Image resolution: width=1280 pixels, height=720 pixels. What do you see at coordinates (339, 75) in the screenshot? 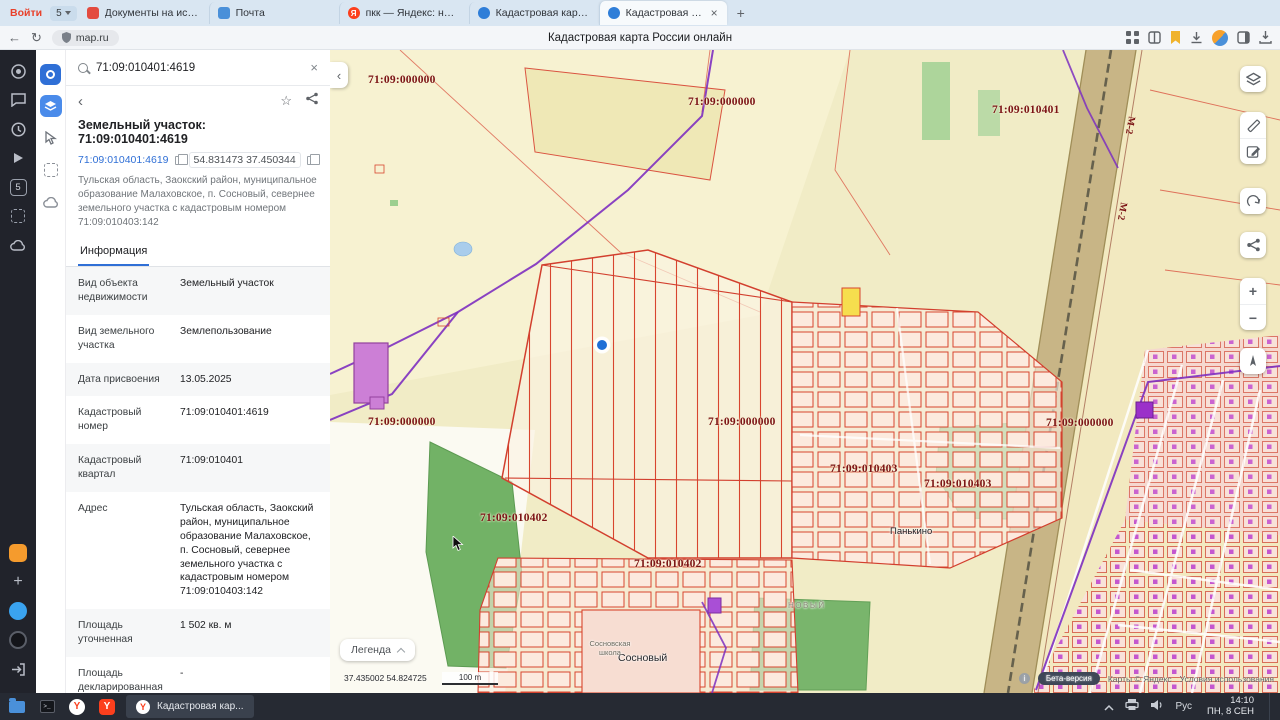
I see `panel-collapse-button: ‹` at bounding box center [339, 75].